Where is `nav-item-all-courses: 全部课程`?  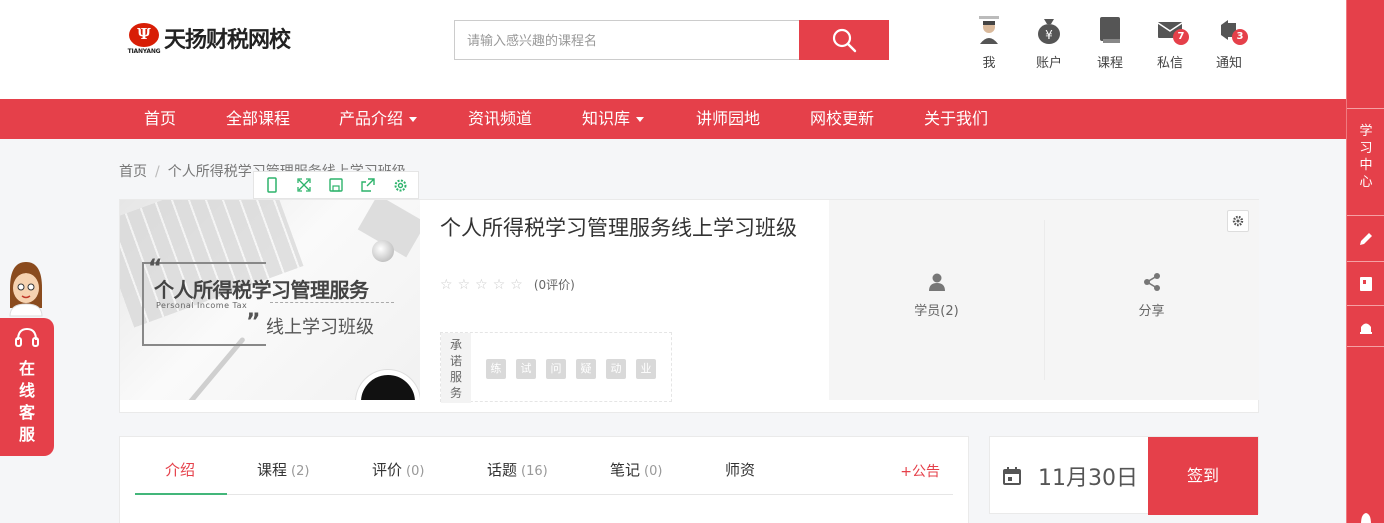 nav-item-all-courses: 全部课程 is located at coordinates (258, 119).